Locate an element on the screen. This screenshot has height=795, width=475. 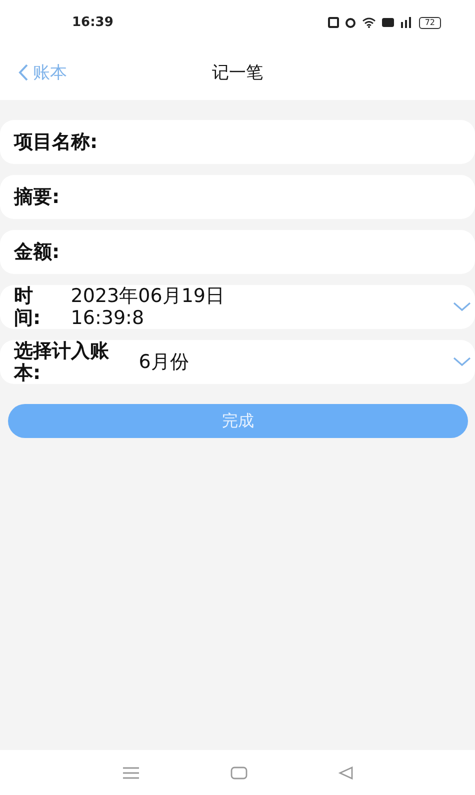
input-field: 金额: is located at coordinates (237, 252).